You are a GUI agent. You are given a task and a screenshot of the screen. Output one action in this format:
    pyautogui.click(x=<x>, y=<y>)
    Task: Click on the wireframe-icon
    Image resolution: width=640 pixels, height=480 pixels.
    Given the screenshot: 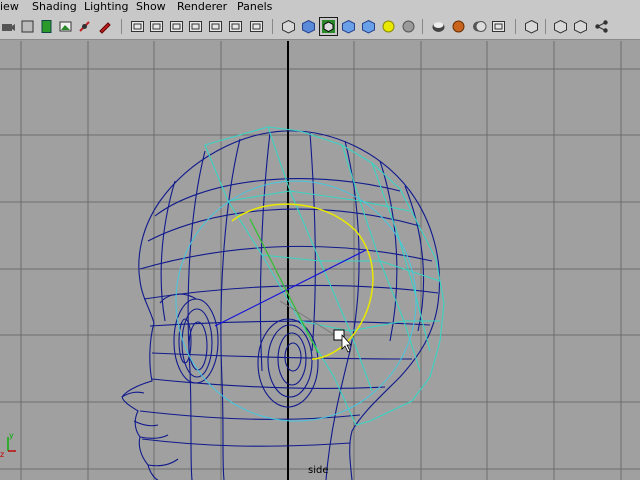 What is the action you would take?
    pyautogui.click(x=288, y=26)
    